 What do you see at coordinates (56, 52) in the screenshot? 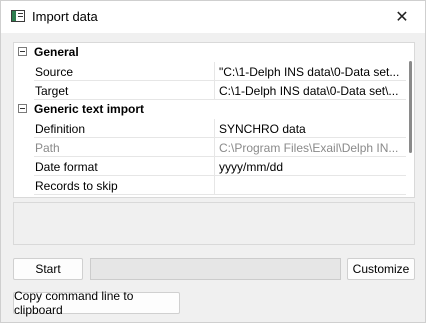
I see `category-label: General` at bounding box center [56, 52].